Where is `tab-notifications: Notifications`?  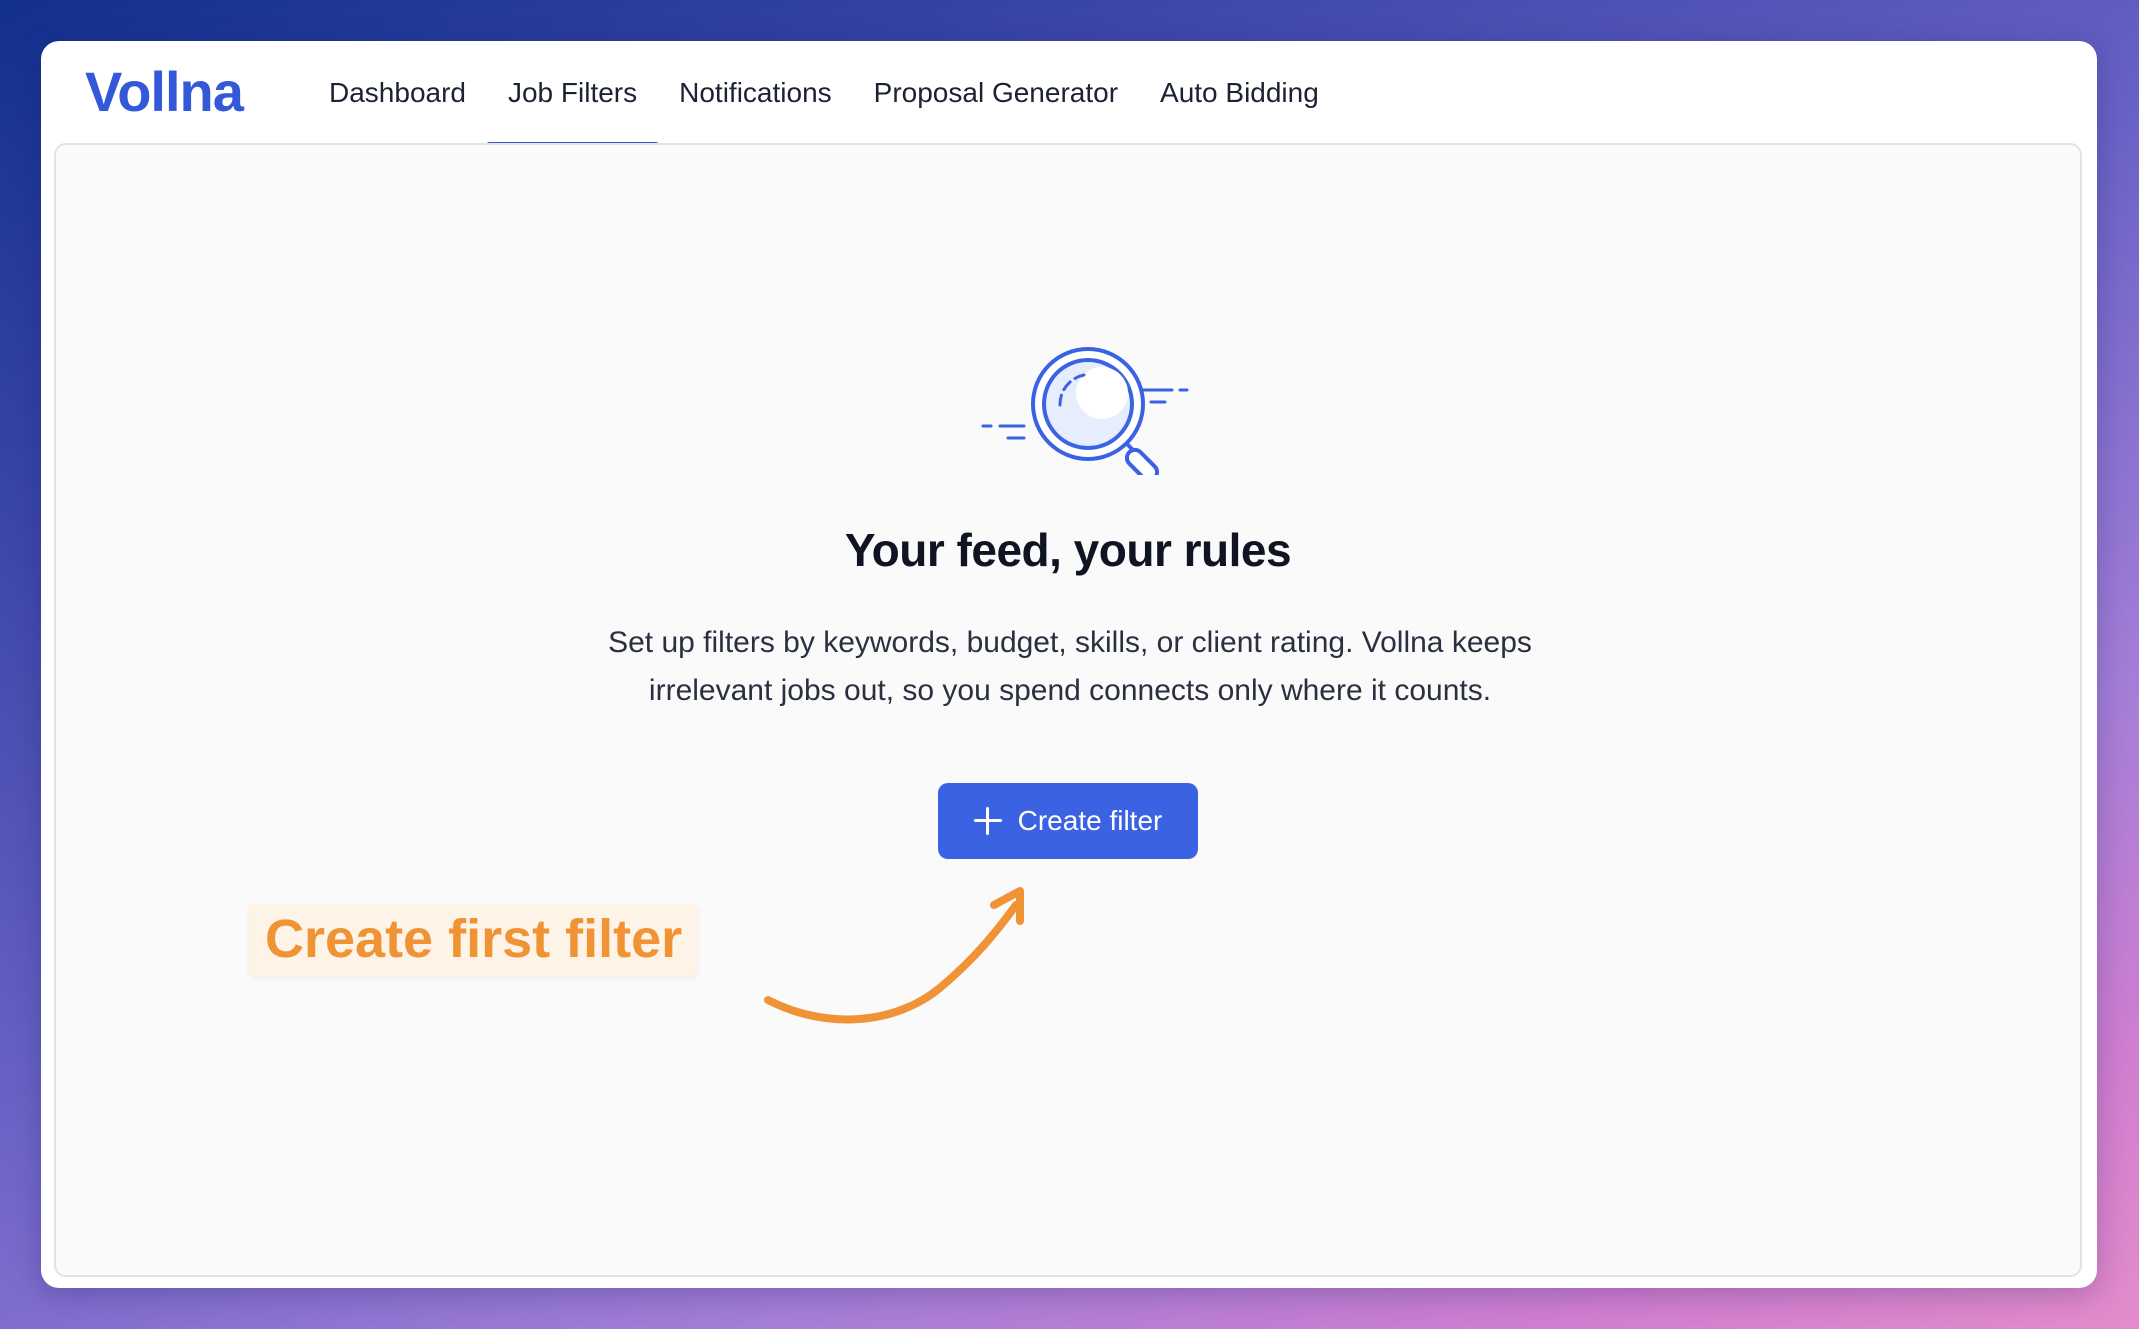
tab-notifications: Notifications is located at coordinates (755, 92).